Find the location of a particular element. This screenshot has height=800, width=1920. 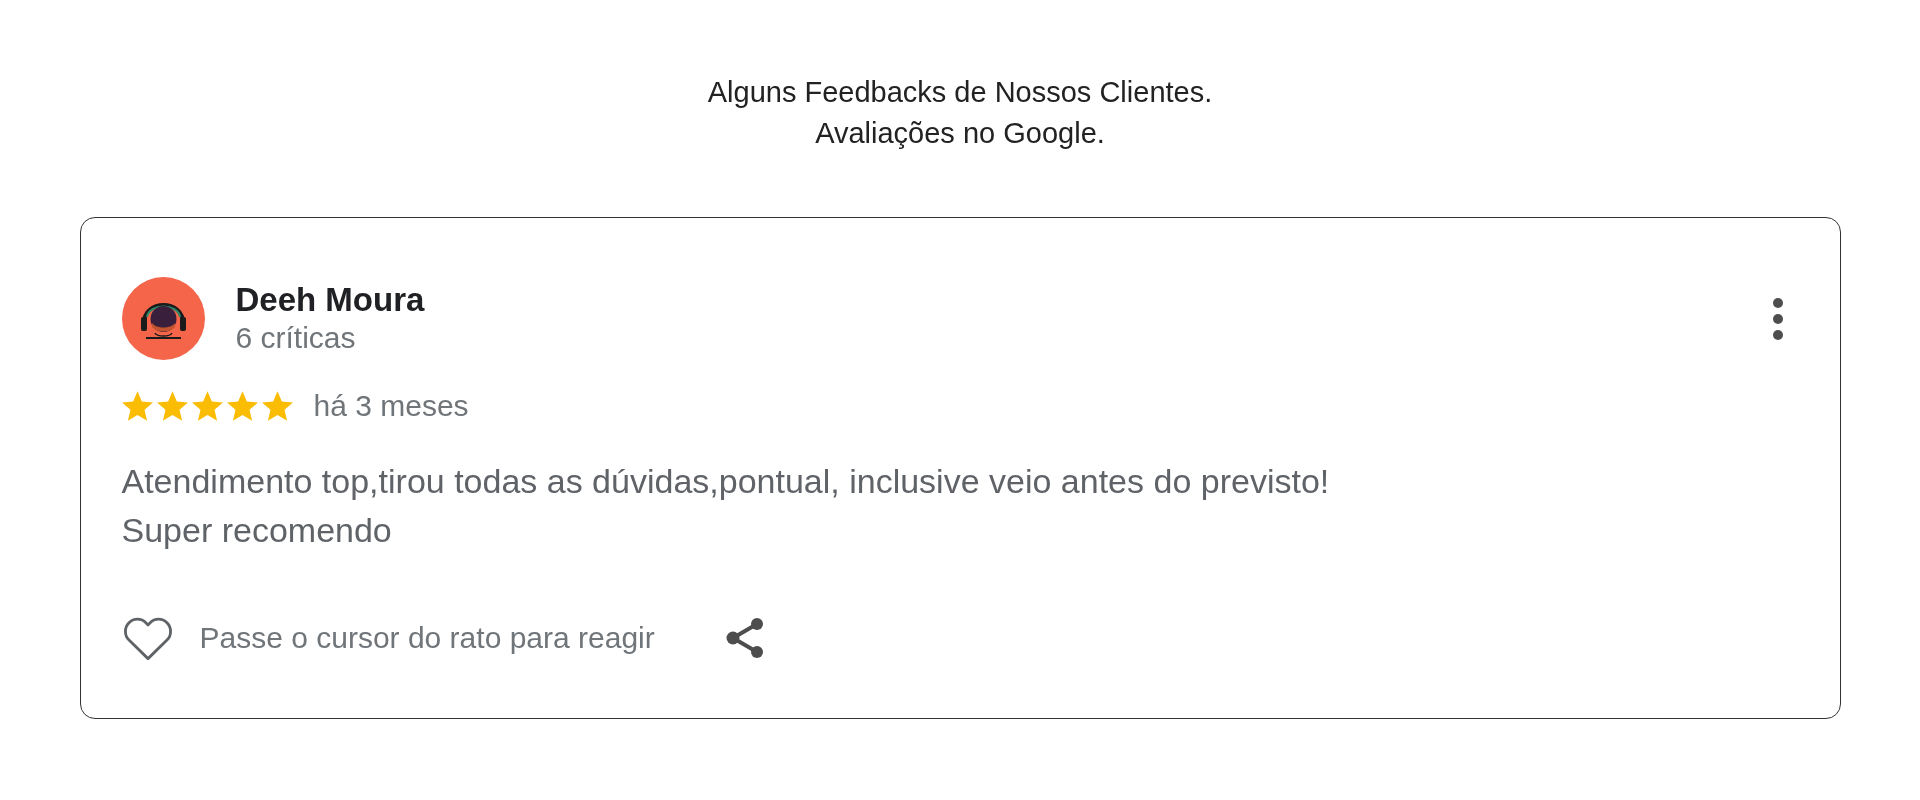

section-heading: Avaliações no Google. is located at coordinates (960, 133).